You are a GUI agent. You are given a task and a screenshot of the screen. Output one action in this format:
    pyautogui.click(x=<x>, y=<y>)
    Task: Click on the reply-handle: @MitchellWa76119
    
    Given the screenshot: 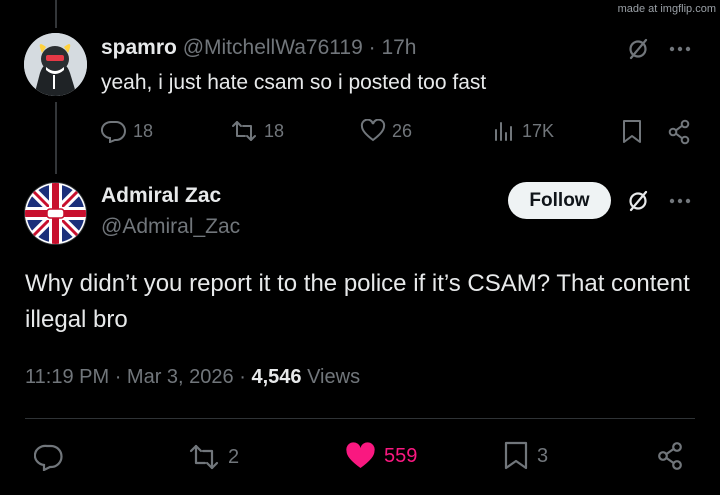 What is the action you would take?
    pyautogui.click(x=273, y=47)
    